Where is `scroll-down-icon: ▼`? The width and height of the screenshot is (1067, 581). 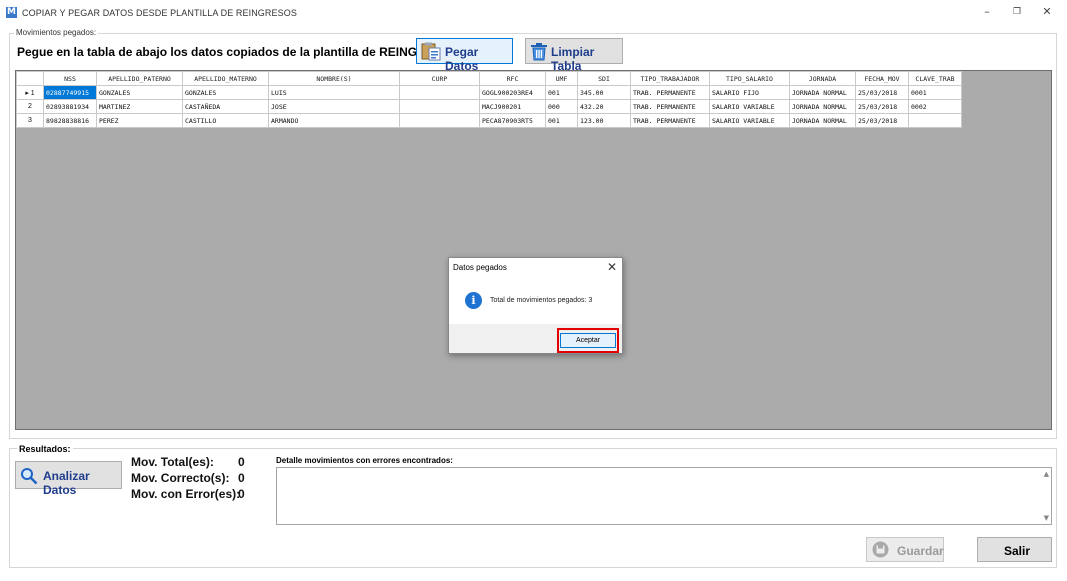
scroll-down-icon: ▼ is located at coordinates (1046, 518).